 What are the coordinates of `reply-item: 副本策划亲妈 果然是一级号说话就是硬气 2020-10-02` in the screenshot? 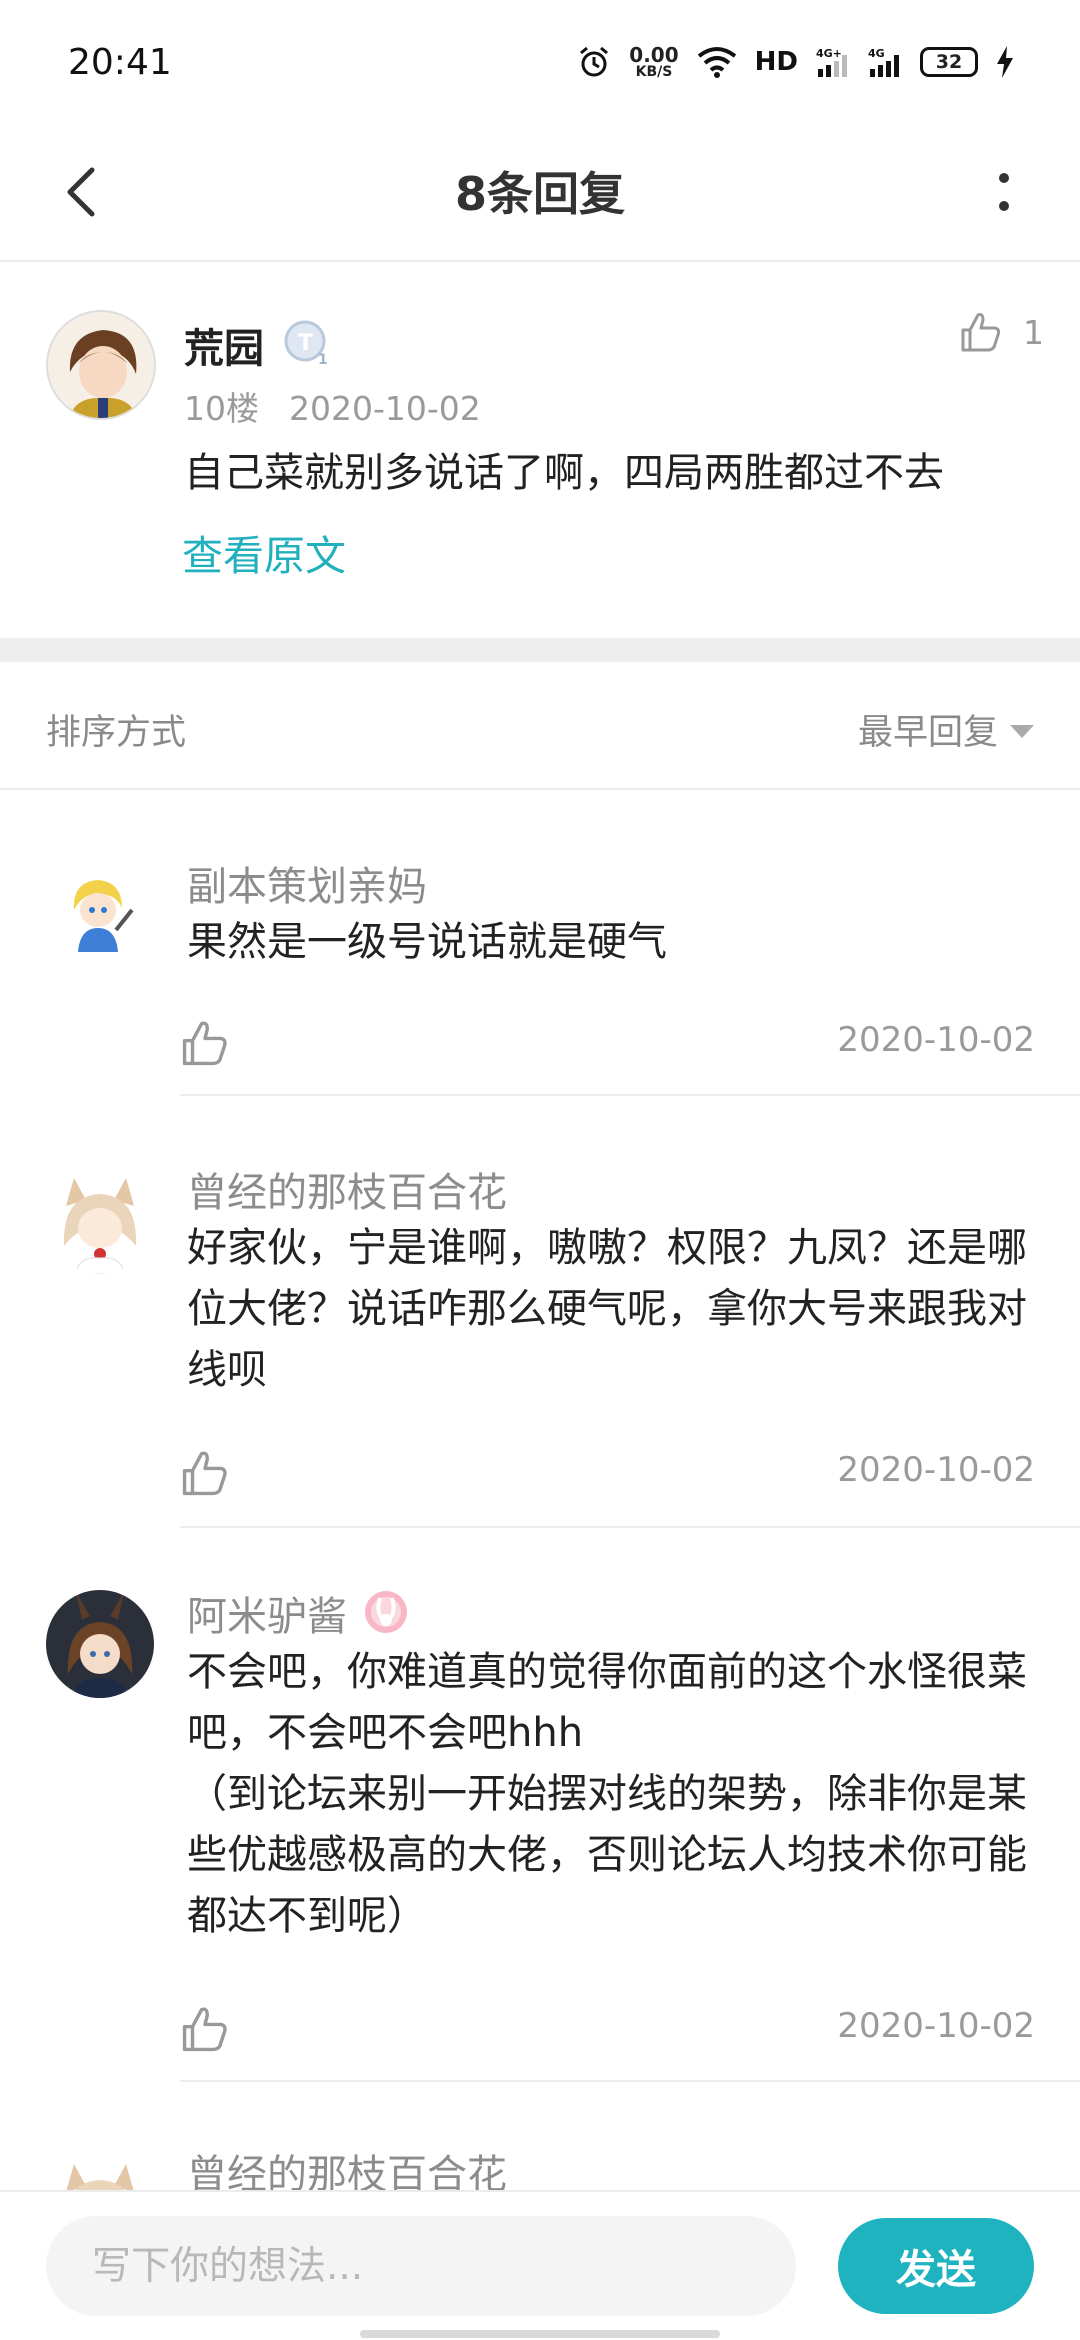 It's located at (540, 943).